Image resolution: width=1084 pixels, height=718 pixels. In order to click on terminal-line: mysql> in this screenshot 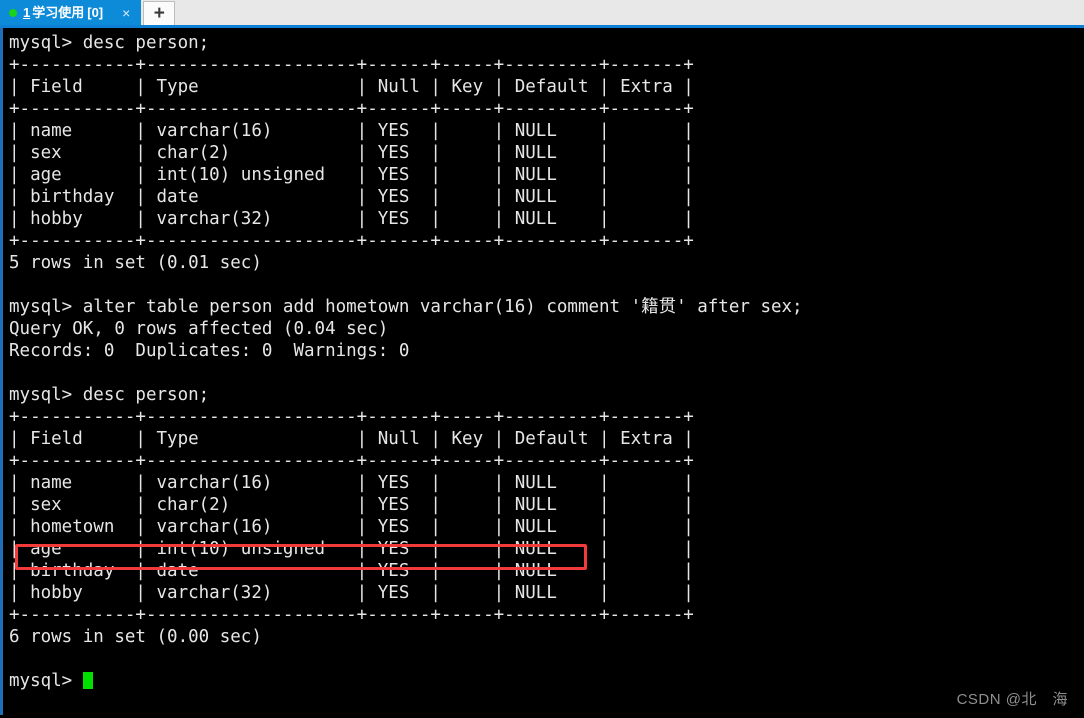, I will do `click(545, 681)`.